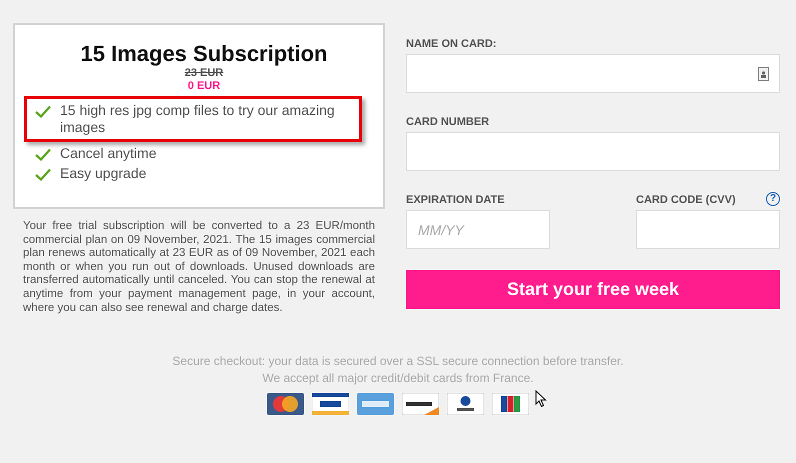  What do you see at coordinates (204, 86) in the screenshot?
I see `price: 0 EUR` at bounding box center [204, 86].